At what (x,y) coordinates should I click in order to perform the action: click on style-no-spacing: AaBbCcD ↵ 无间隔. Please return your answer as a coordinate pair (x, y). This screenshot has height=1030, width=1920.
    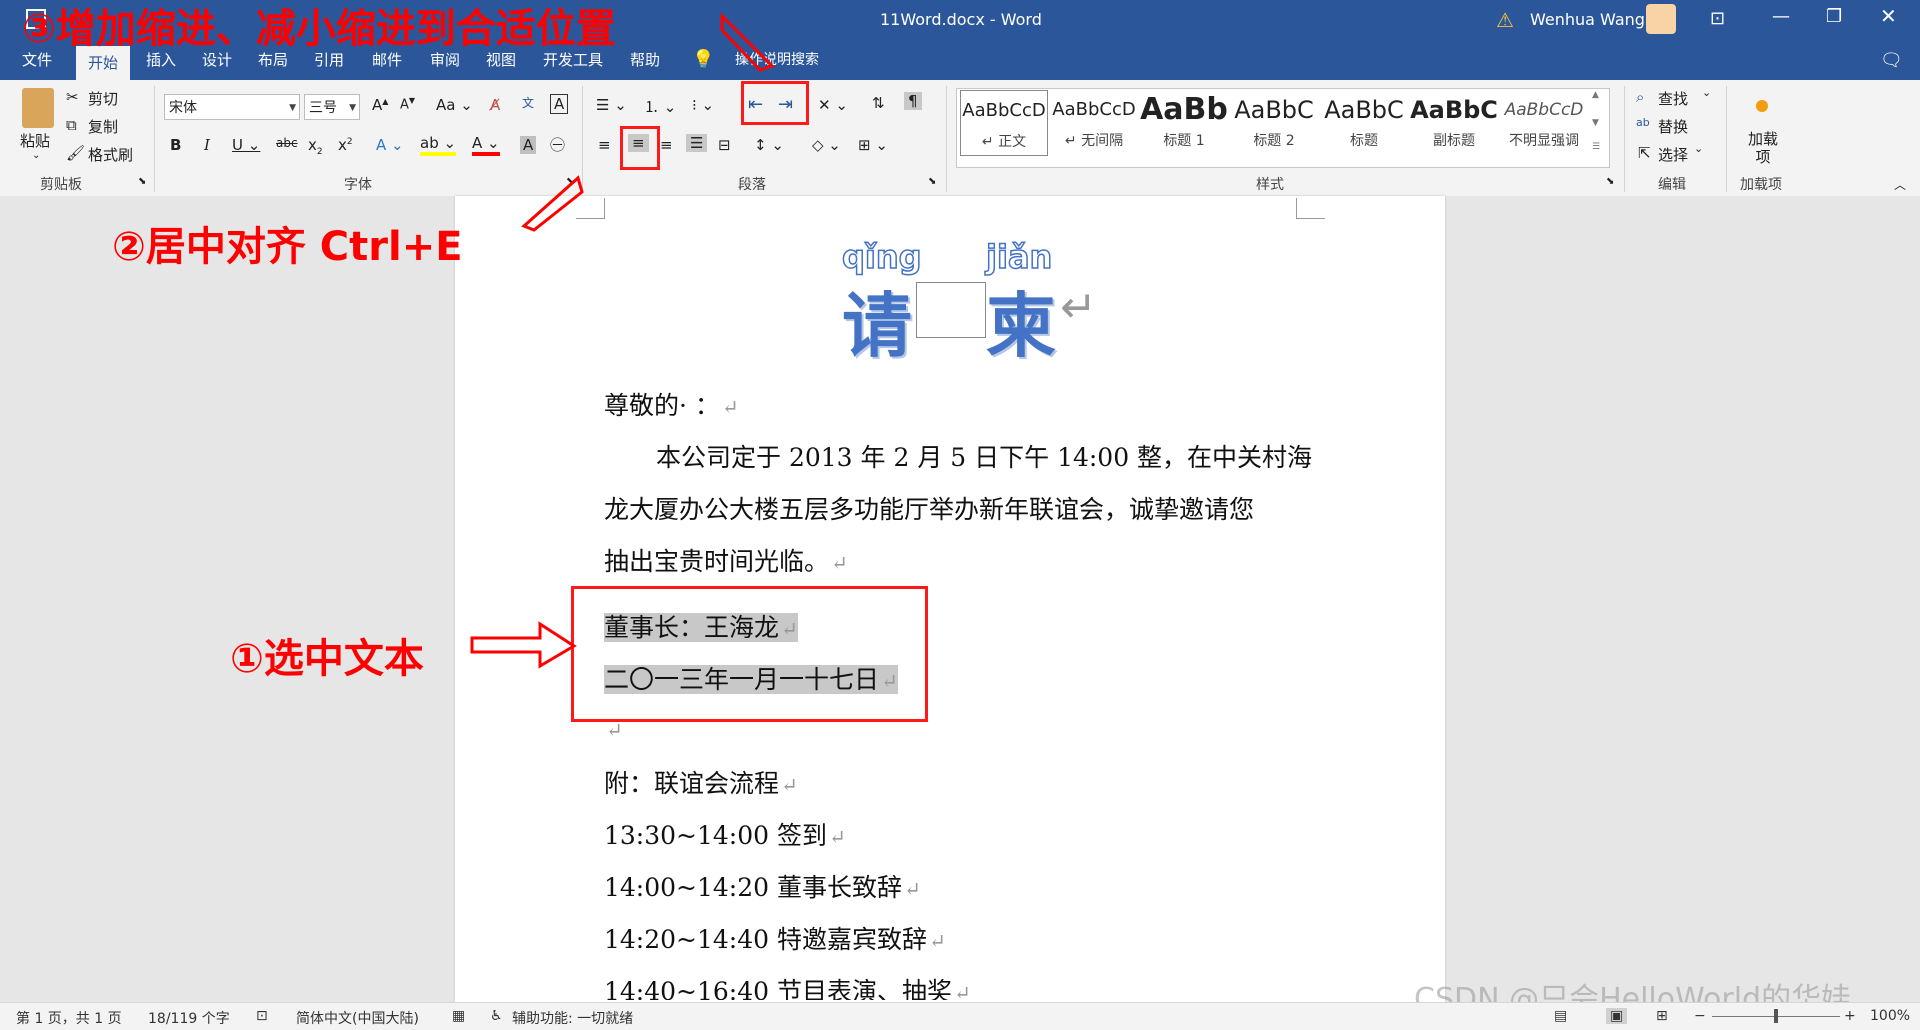
    Looking at the image, I should click on (1094, 123).